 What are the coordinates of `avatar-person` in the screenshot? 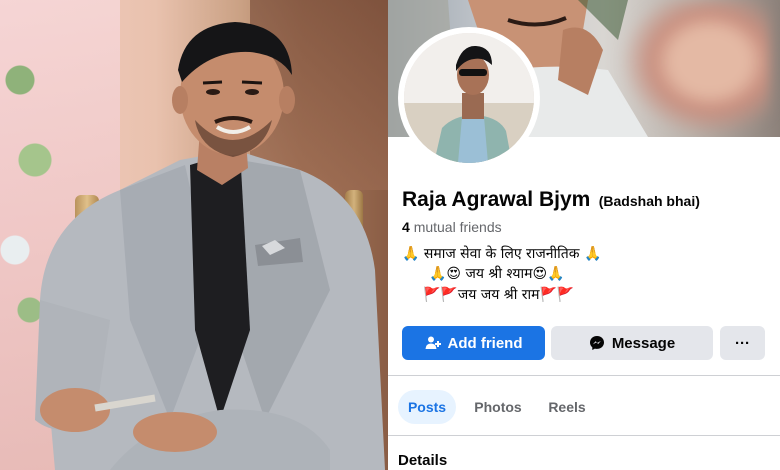 It's located at (469, 98).